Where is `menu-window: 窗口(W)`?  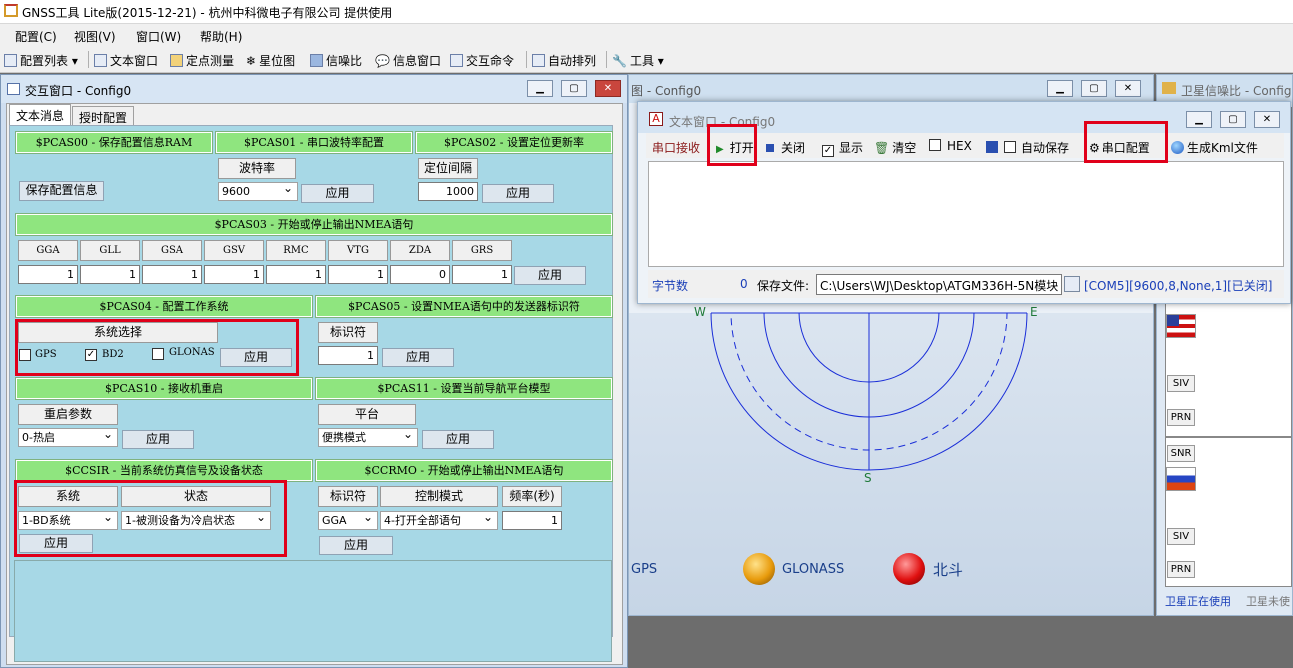
menu-window: 窗口(W) is located at coordinates (158, 36).